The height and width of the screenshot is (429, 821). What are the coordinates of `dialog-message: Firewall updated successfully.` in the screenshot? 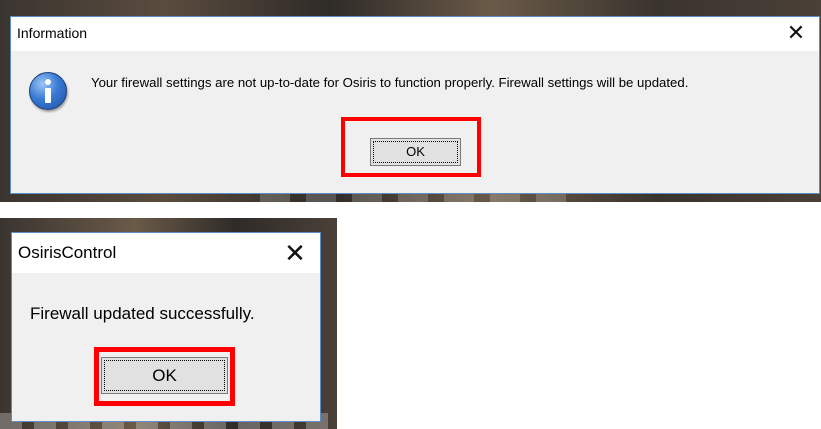 It's located at (142, 313).